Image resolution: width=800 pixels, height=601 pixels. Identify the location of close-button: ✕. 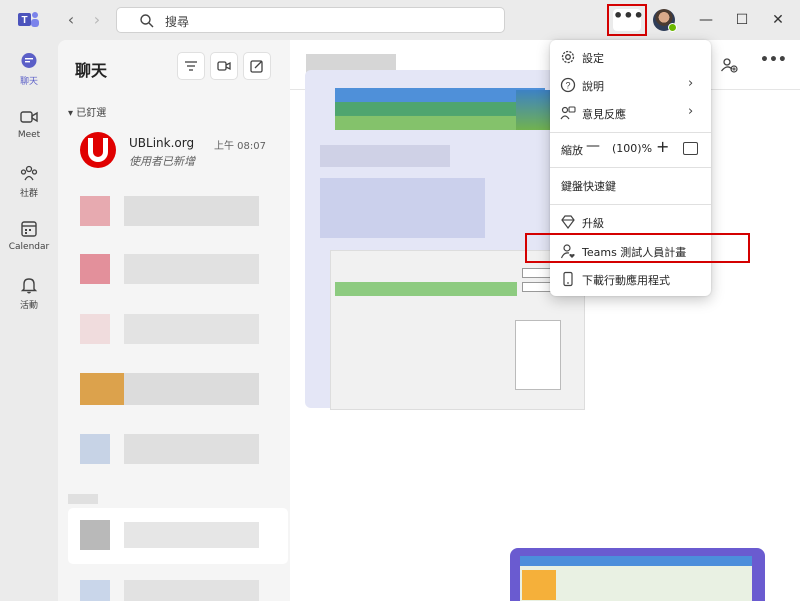
(778, 20).